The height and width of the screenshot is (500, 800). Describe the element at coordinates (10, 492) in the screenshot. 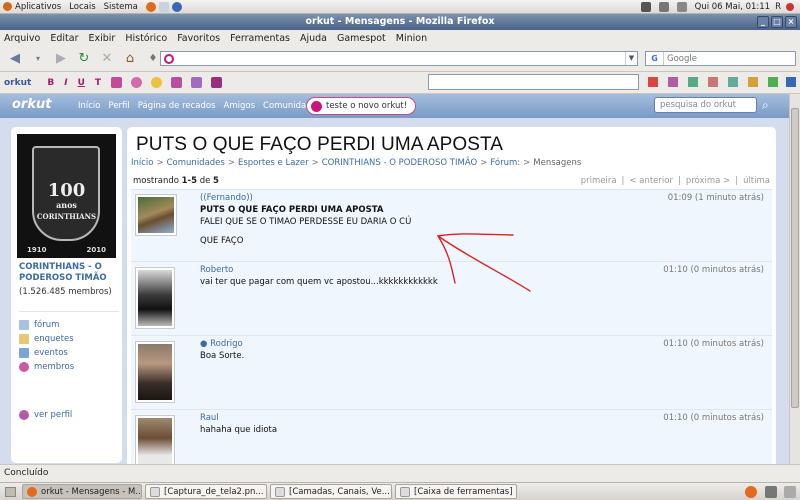

I see `show-desktop-icon` at that location.